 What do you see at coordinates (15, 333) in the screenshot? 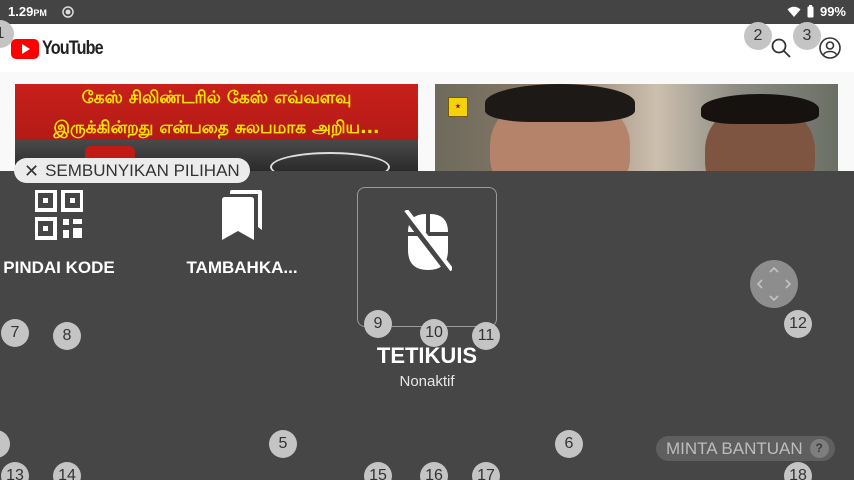
I see `marker-7: 7` at bounding box center [15, 333].